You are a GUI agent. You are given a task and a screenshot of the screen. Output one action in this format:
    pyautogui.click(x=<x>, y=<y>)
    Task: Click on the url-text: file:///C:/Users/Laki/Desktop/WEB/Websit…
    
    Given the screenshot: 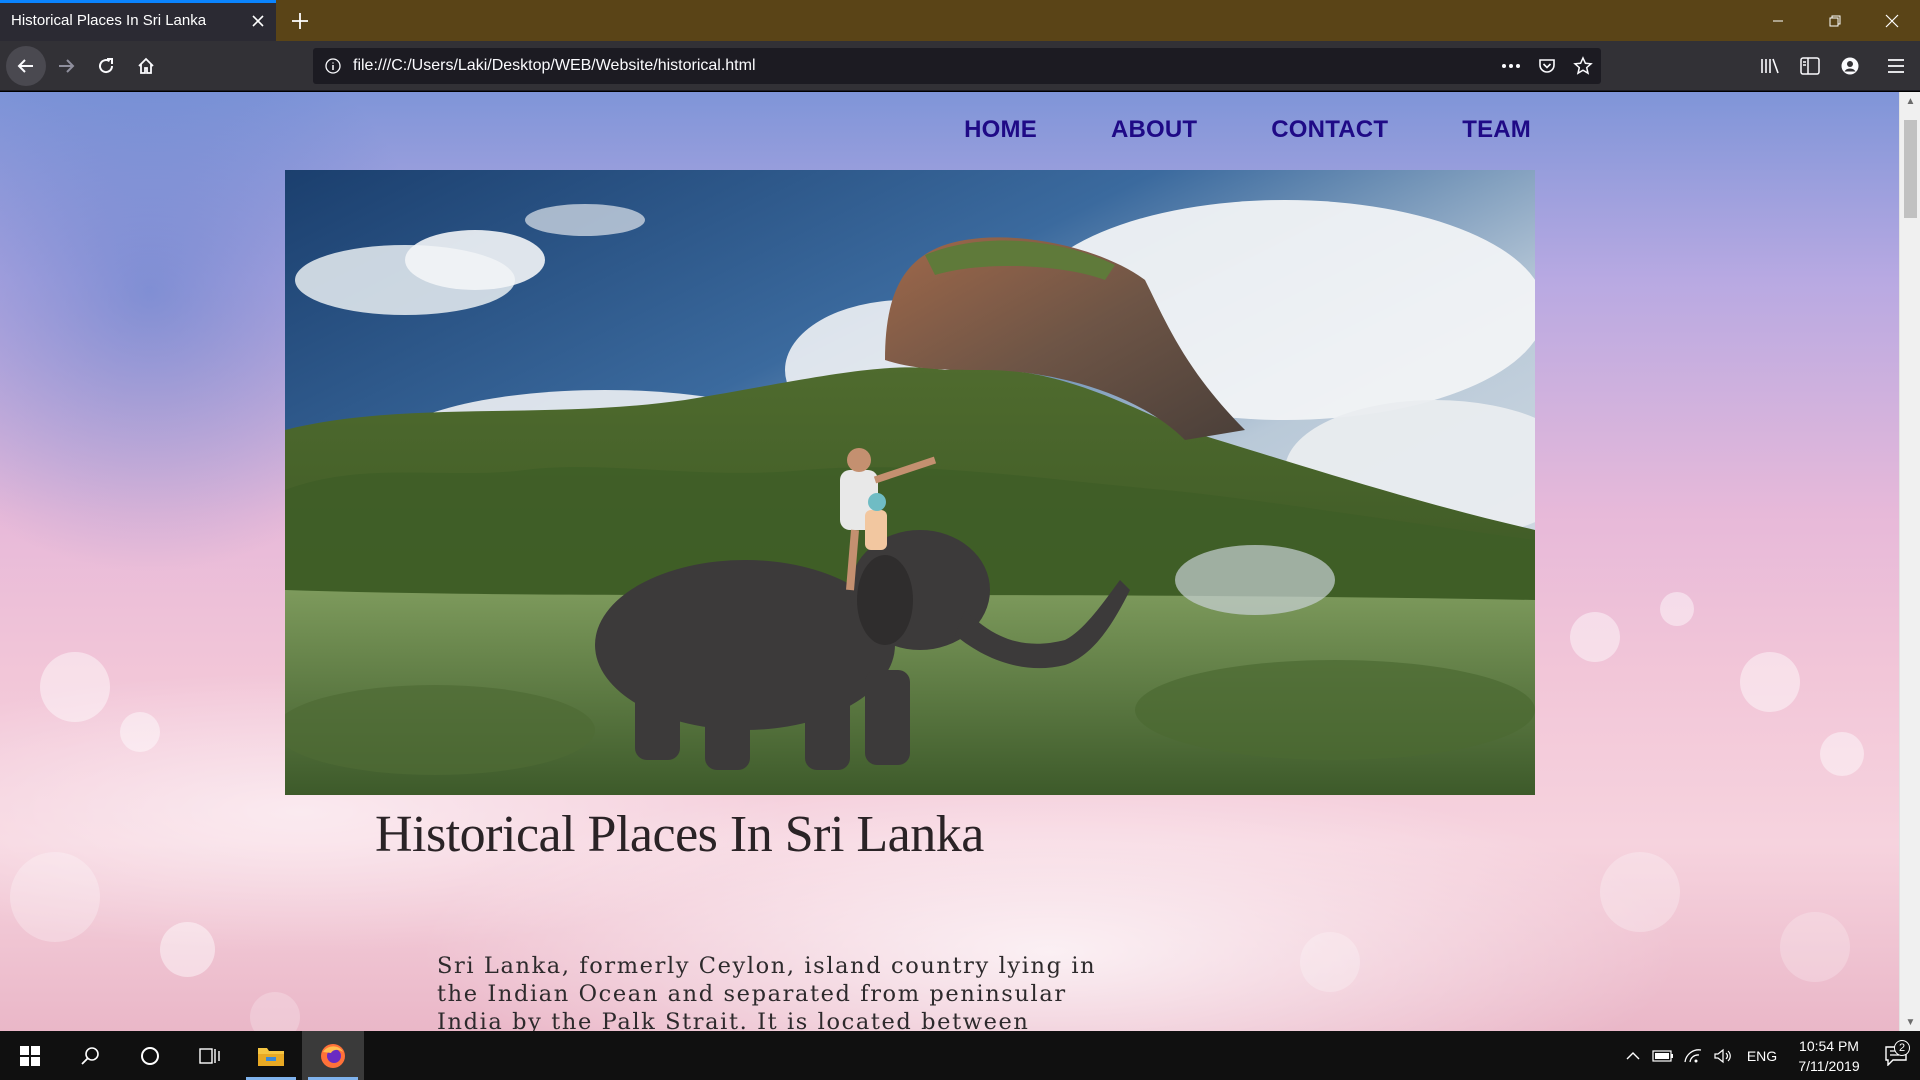 What is the action you would take?
    pyautogui.click(x=923, y=66)
    